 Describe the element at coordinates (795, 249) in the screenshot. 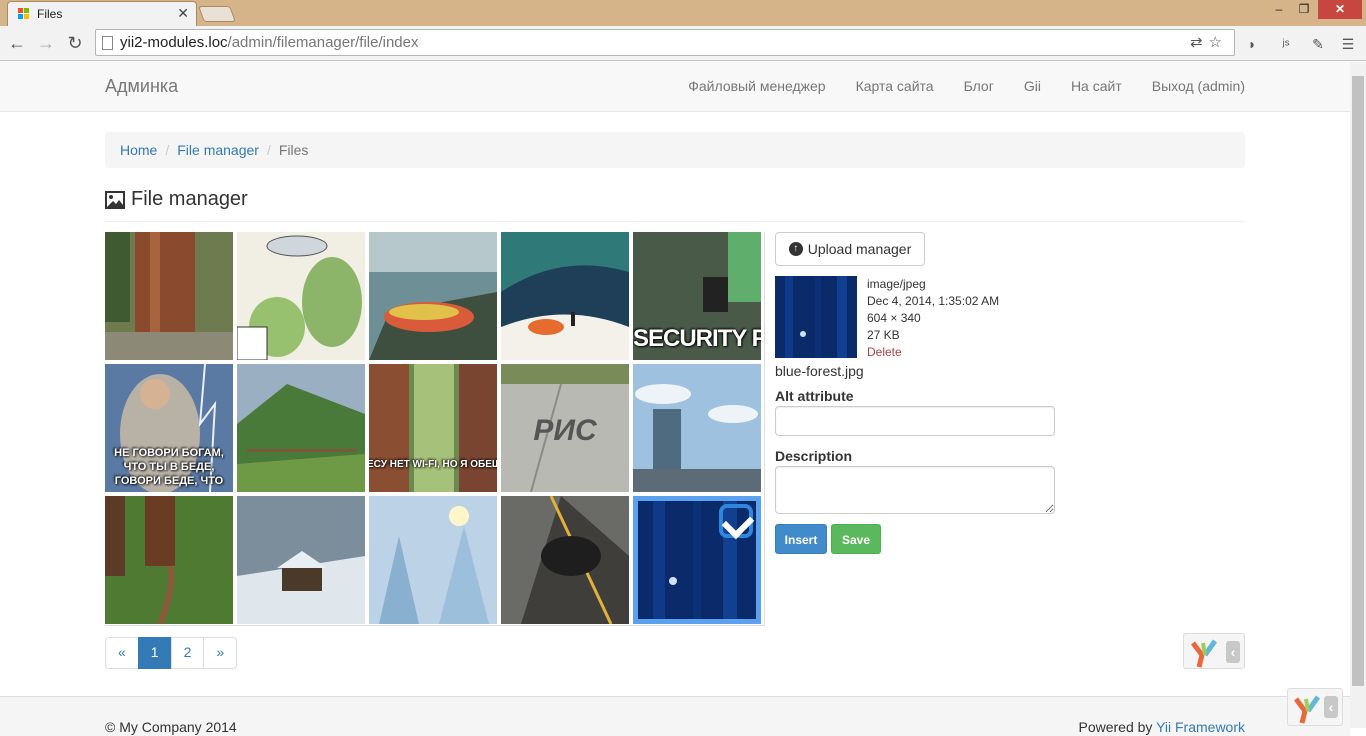

I see `upload-arrow-icon: ↑` at that location.